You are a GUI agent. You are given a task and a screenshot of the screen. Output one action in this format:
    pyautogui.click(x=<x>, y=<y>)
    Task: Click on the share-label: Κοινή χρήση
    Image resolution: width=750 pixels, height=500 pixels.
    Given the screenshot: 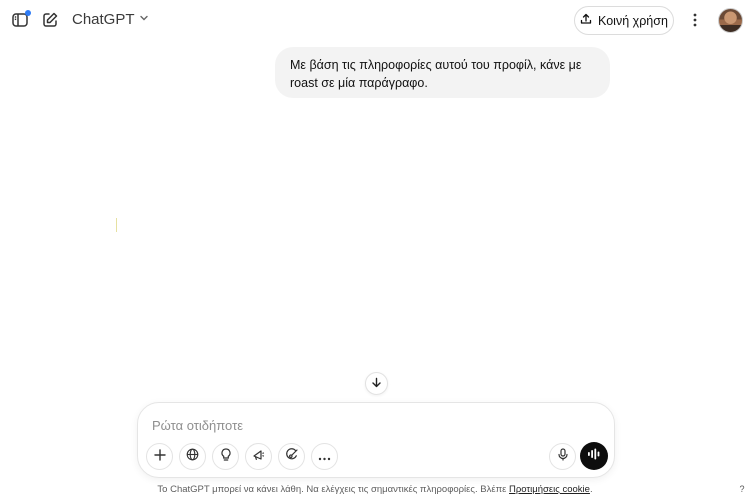 What is the action you would take?
    pyautogui.click(x=633, y=20)
    